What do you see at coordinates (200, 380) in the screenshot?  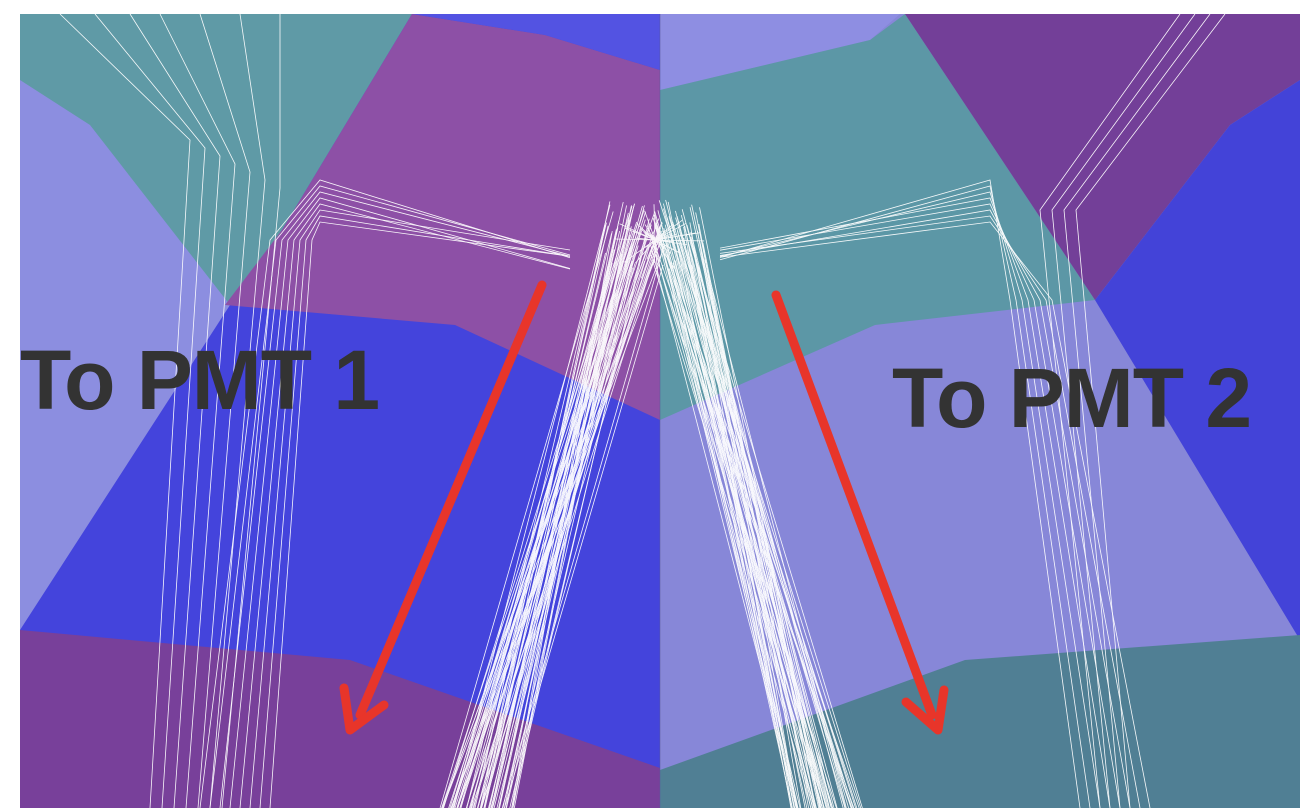 I see `pmt1-label: To PMT 1` at bounding box center [200, 380].